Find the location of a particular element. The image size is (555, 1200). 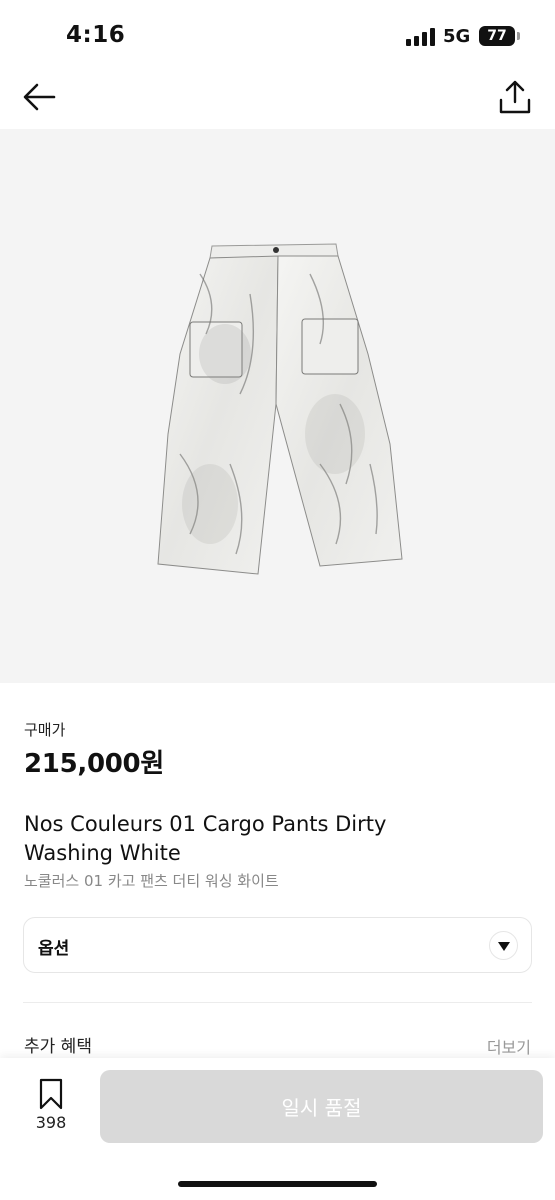

arrow-left-icon is located at coordinates (39, 97).